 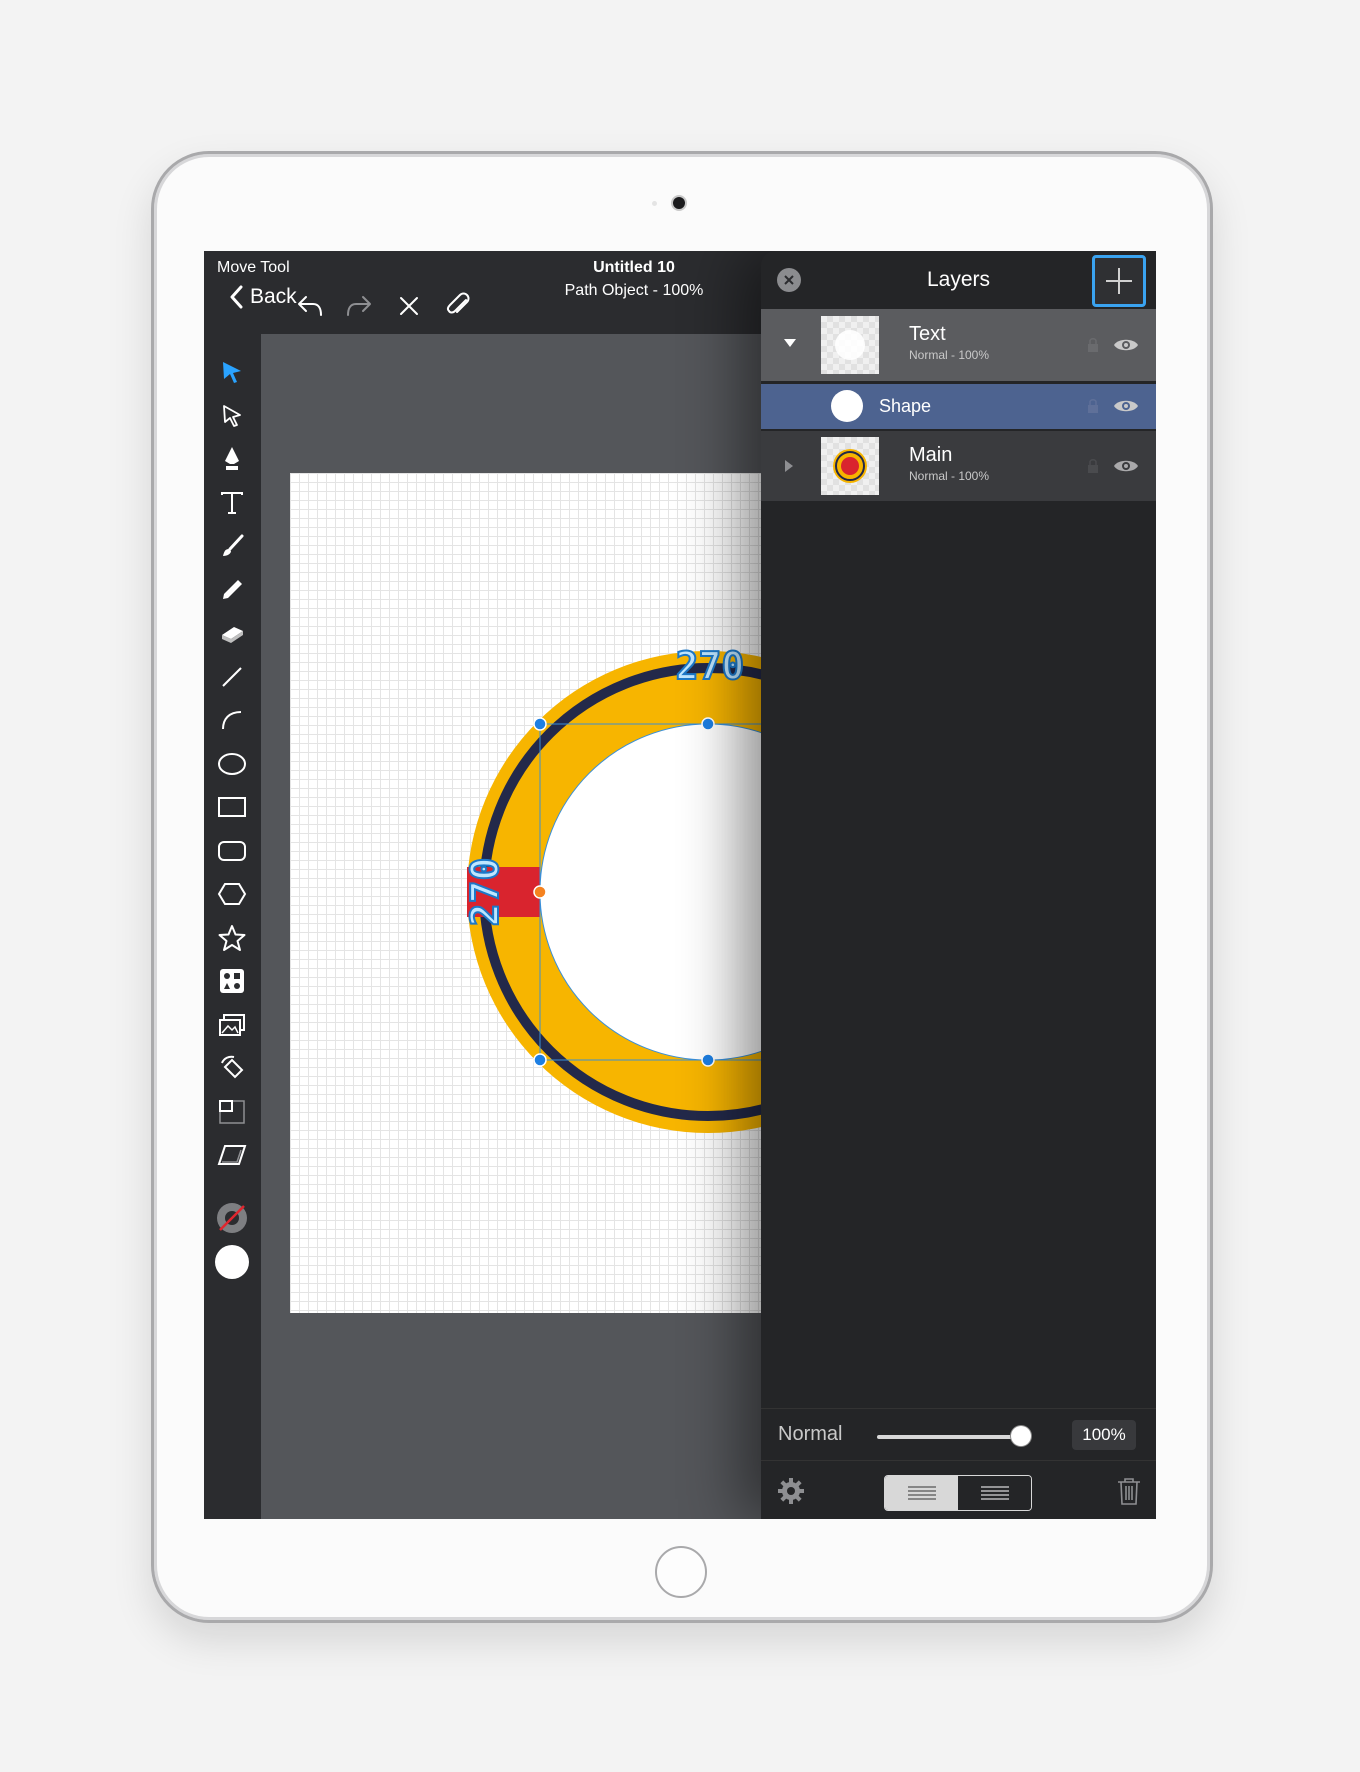 What do you see at coordinates (1104, 1435) in the screenshot?
I see `opacity-value-field: 100%` at bounding box center [1104, 1435].